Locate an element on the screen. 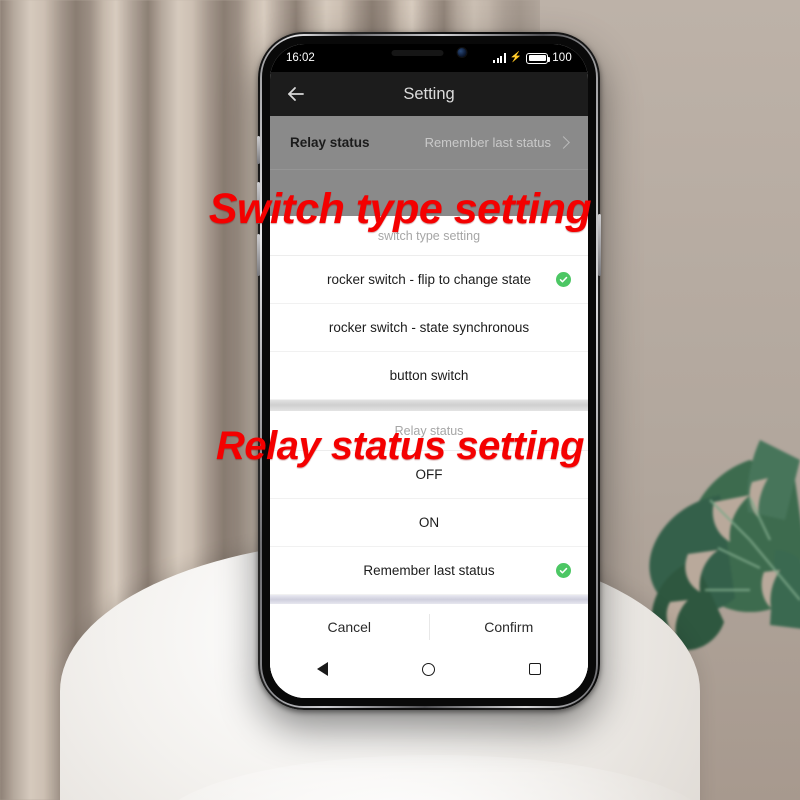 The width and height of the screenshot is (800, 800). option-off: OFF is located at coordinates (429, 475).